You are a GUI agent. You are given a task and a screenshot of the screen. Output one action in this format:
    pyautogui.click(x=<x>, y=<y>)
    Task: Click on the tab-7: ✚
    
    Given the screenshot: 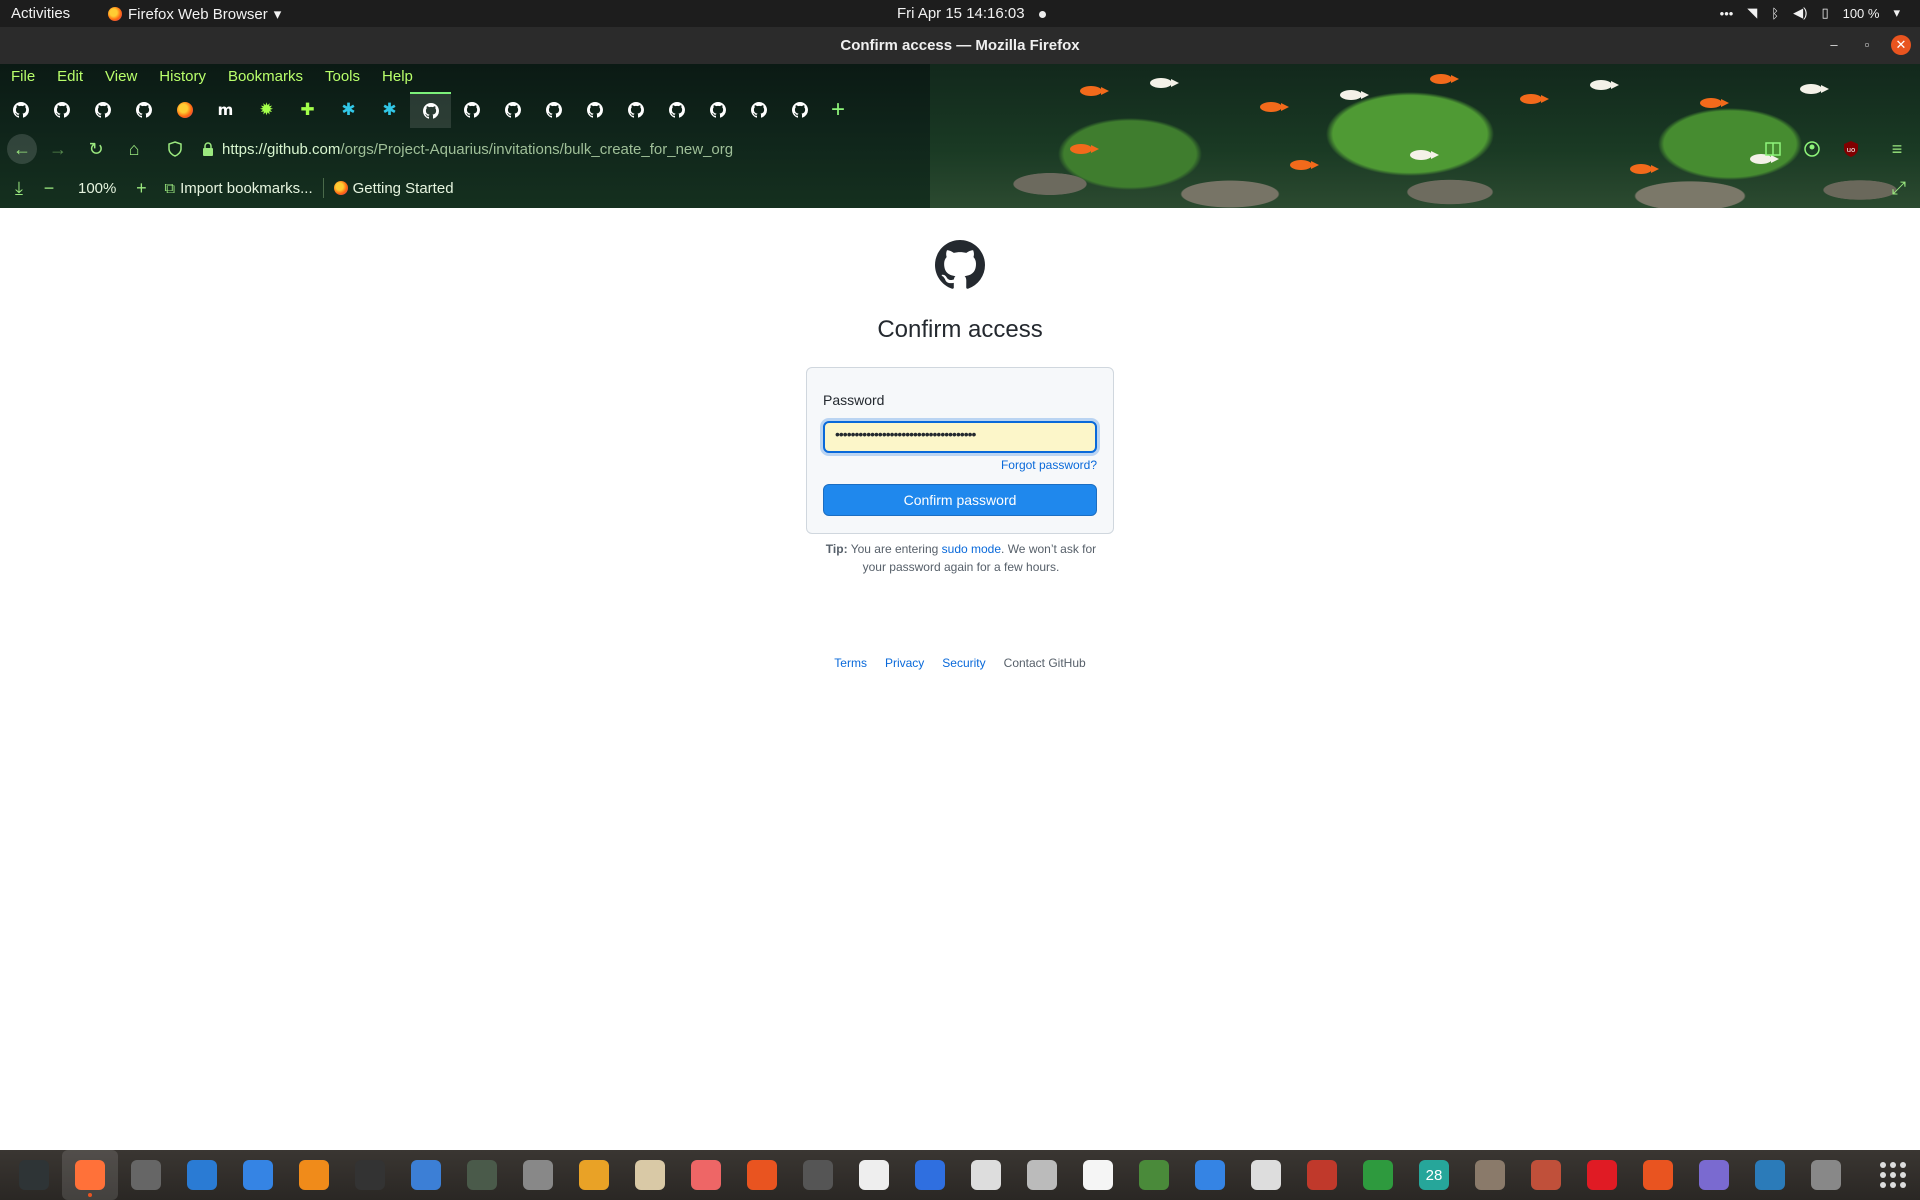 What is the action you would take?
    pyautogui.click(x=307, y=110)
    